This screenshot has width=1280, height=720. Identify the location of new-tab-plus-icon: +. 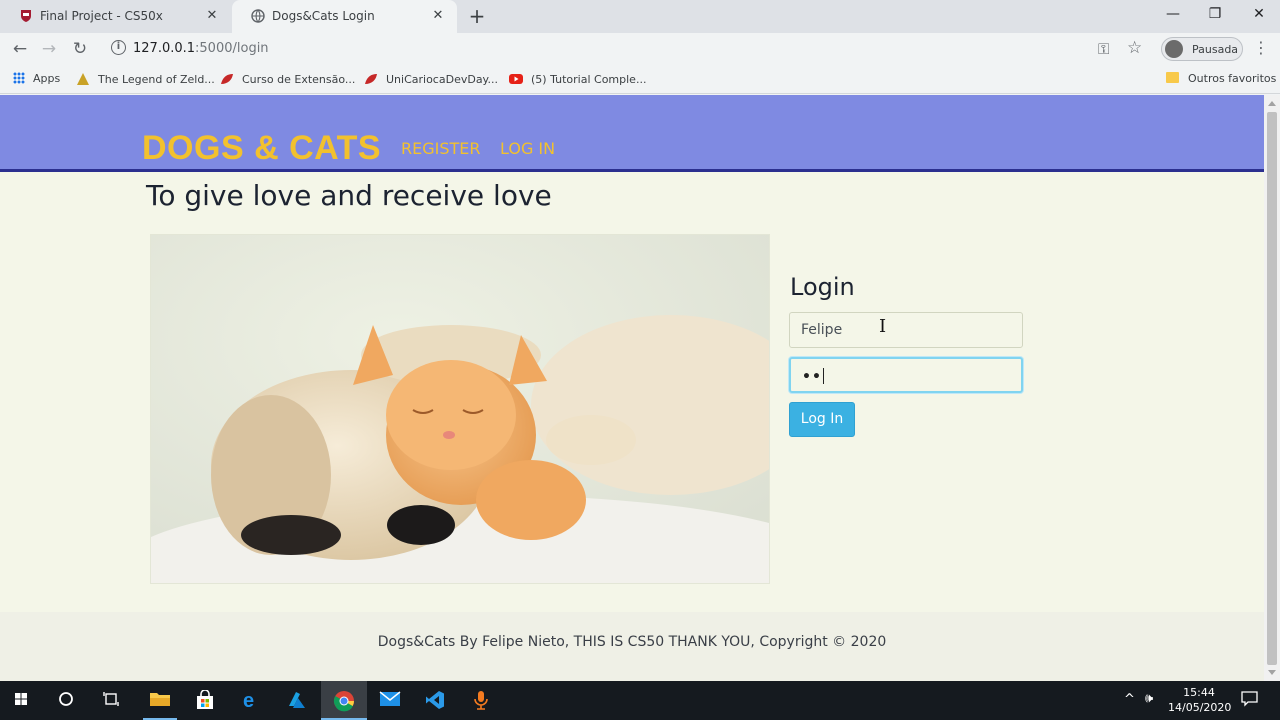
(477, 16).